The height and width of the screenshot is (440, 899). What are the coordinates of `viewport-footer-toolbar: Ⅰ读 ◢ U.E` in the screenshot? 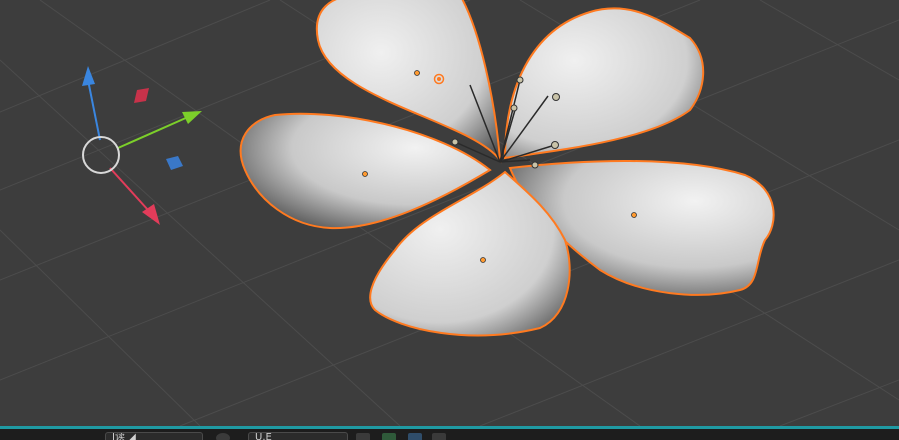 It's located at (449, 433).